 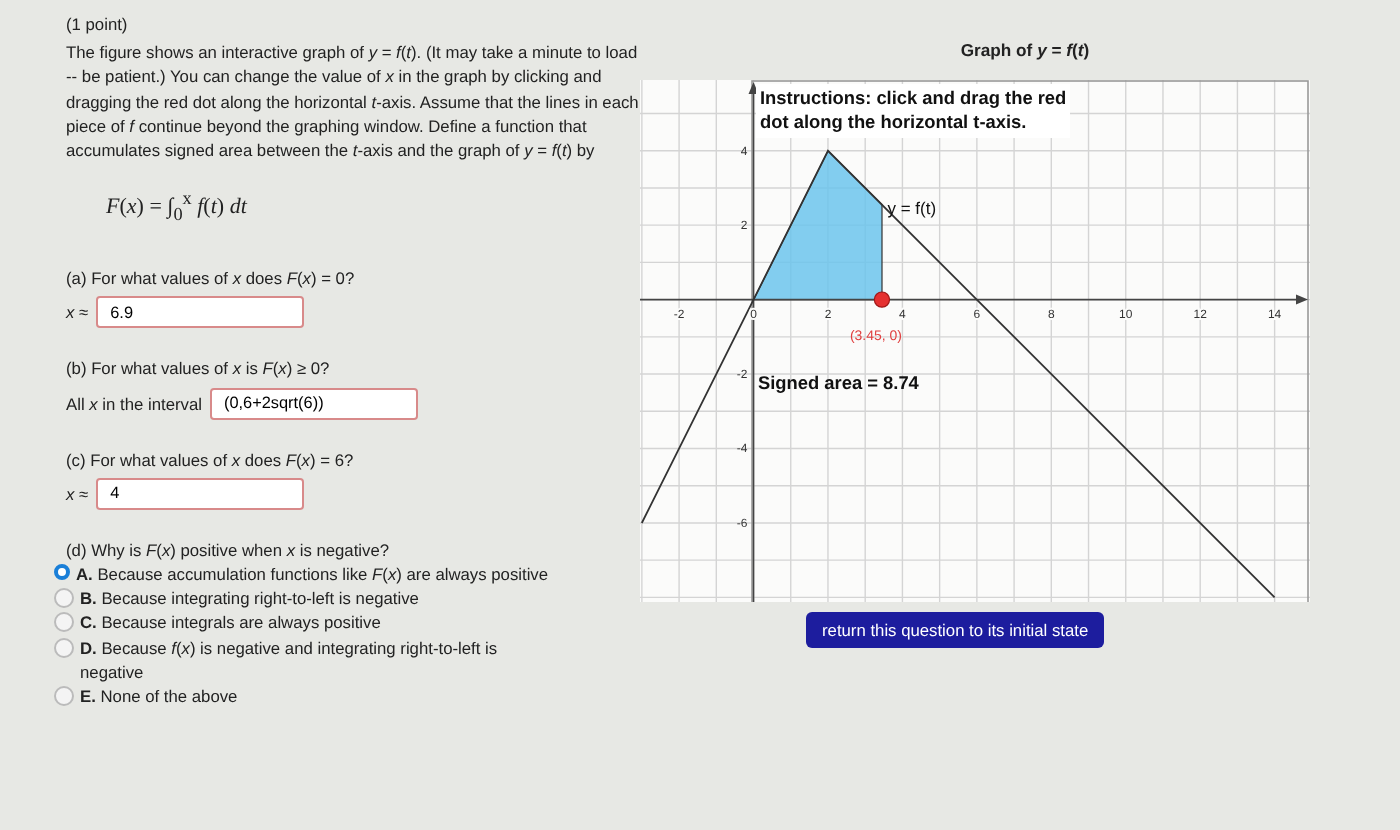 What do you see at coordinates (134, 403) in the screenshot?
I see `answer-label: All x in the interval` at bounding box center [134, 403].